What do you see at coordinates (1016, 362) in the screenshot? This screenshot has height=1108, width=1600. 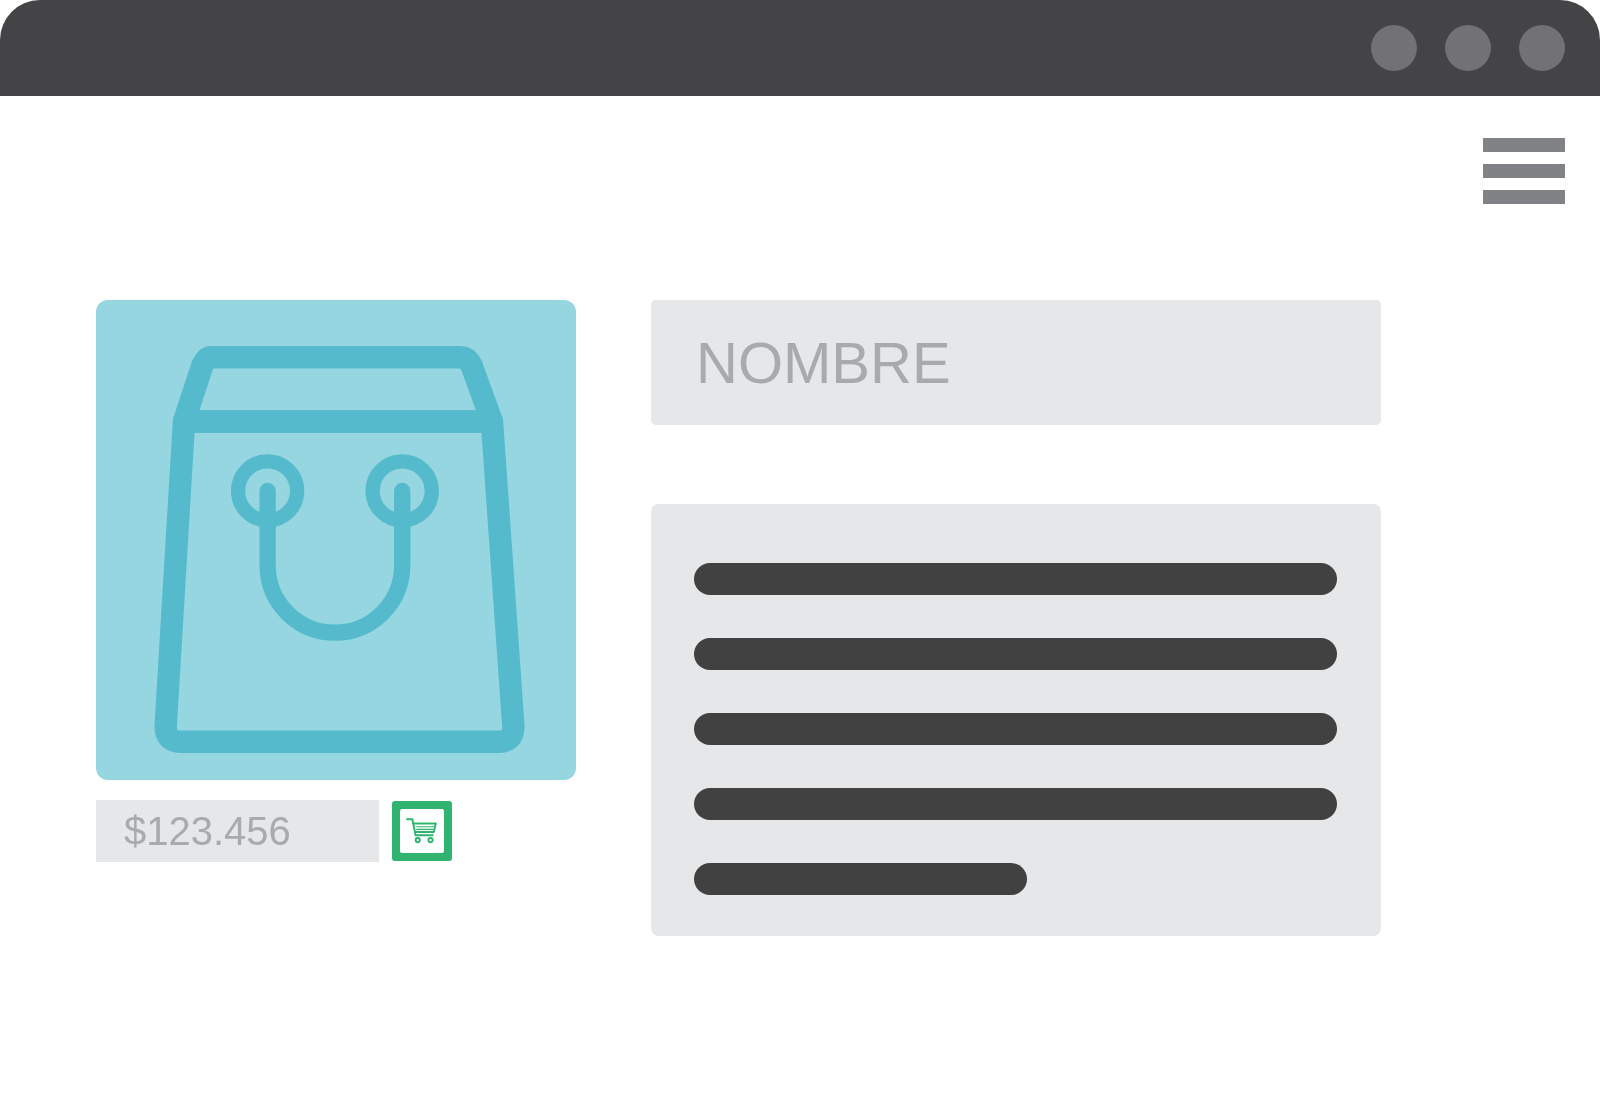 I see `name-field: NOMBRE` at bounding box center [1016, 362].